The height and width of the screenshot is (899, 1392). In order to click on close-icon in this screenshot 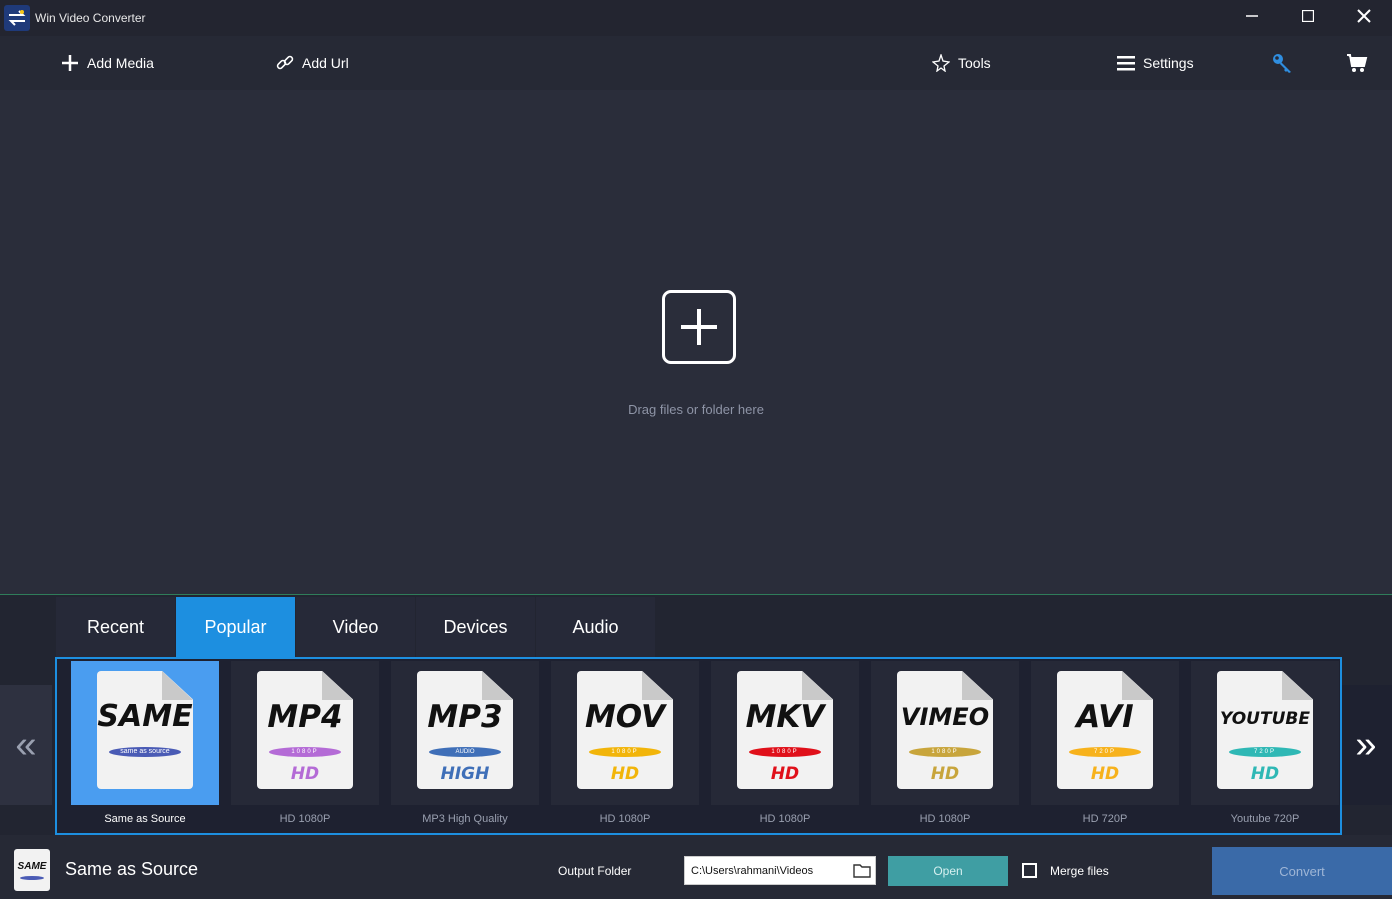, I will do `click(1364, 16)`.